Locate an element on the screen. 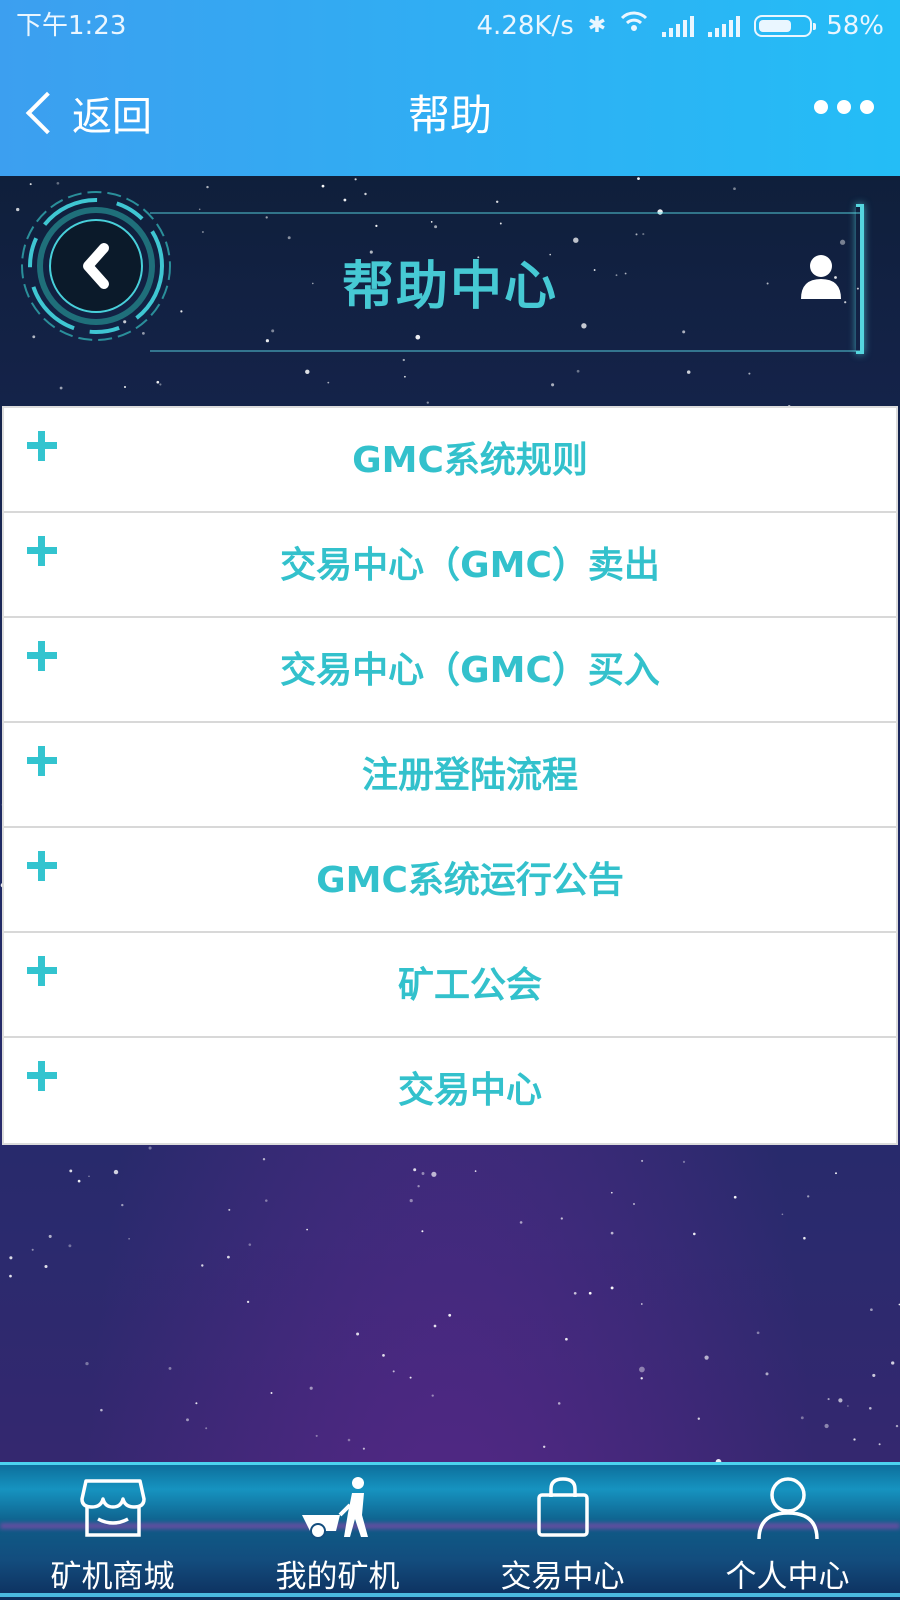  help-center-header: 帮助中心 is located at coordinates (450, 291).